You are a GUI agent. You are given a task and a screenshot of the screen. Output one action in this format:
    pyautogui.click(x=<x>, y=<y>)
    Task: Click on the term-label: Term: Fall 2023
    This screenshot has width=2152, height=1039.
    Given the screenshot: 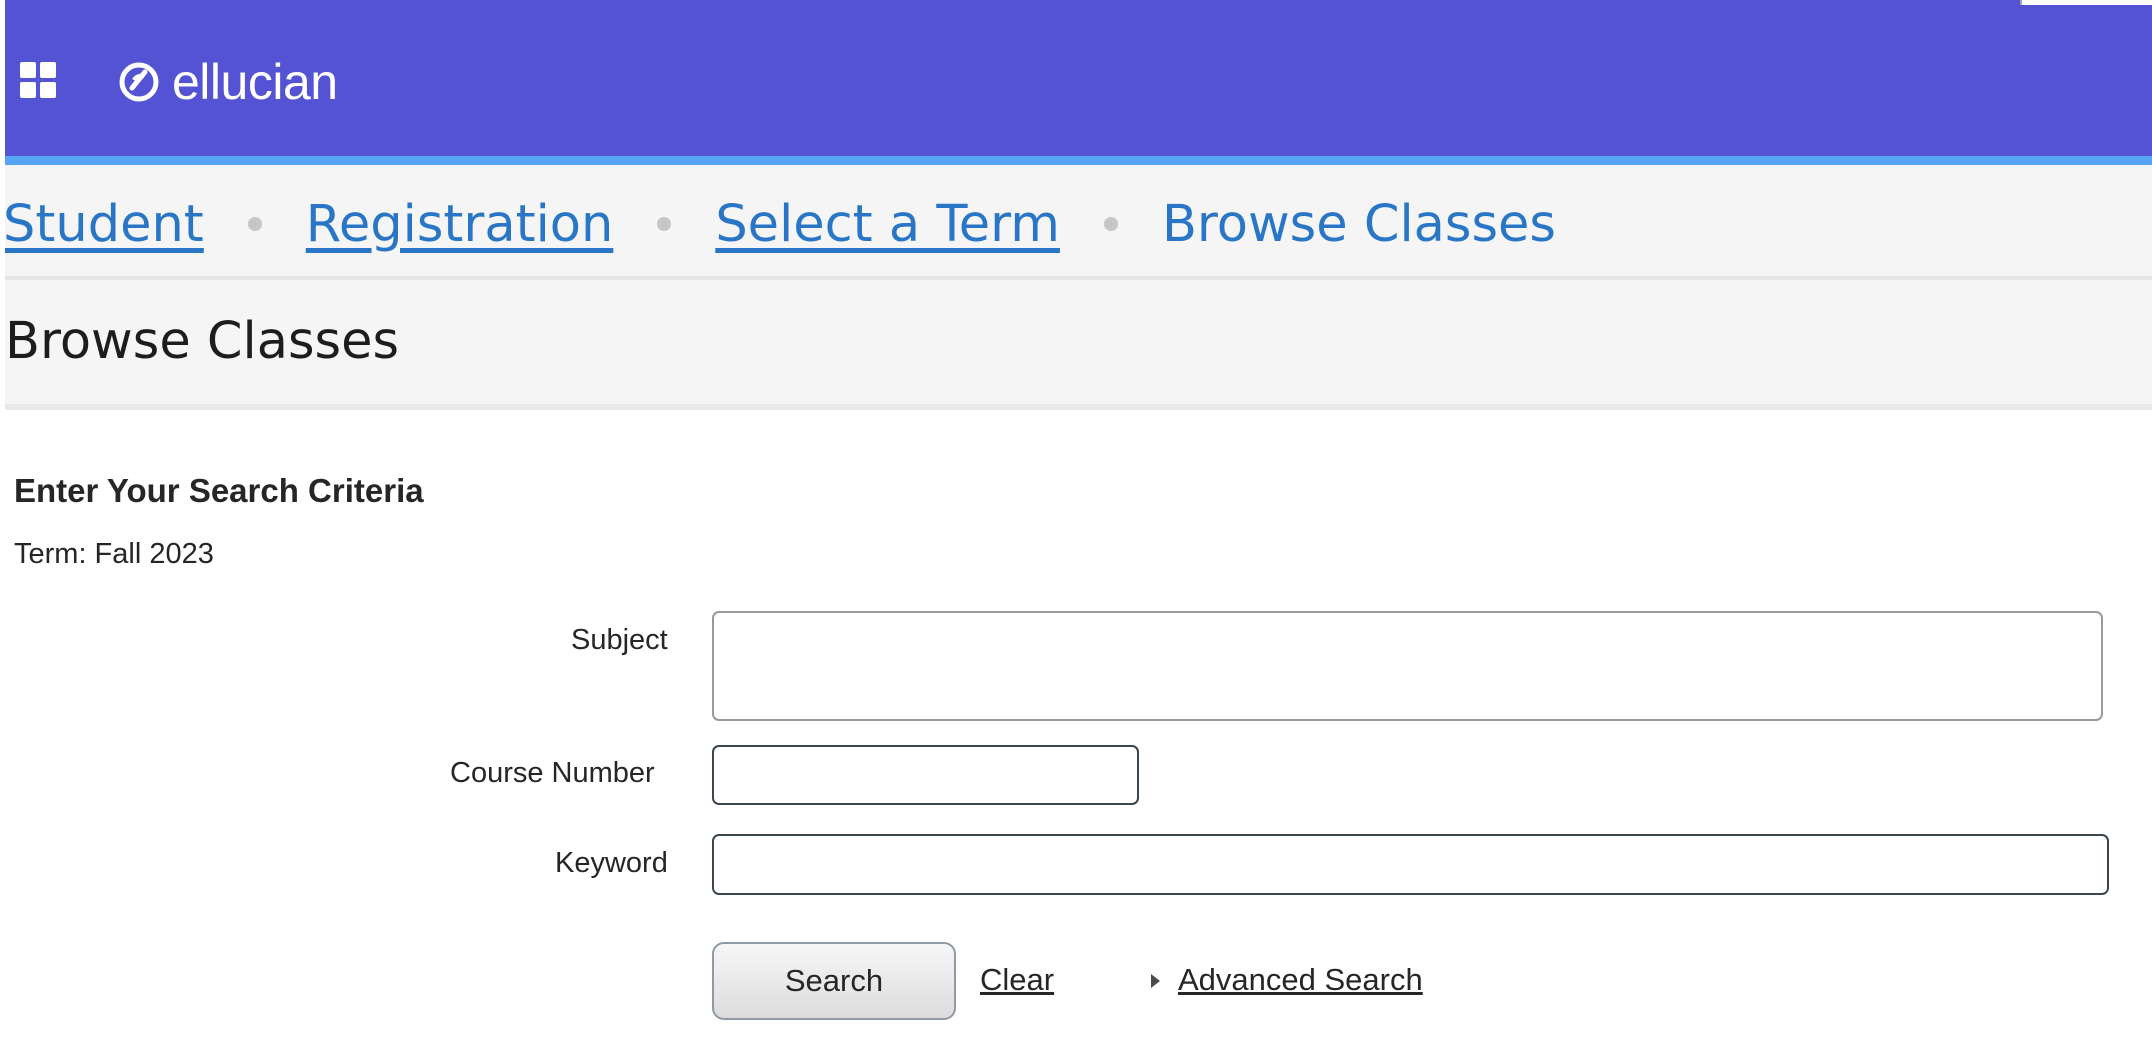 What is the action you would take?
    pyautogui.click(x=114, y=554)
    